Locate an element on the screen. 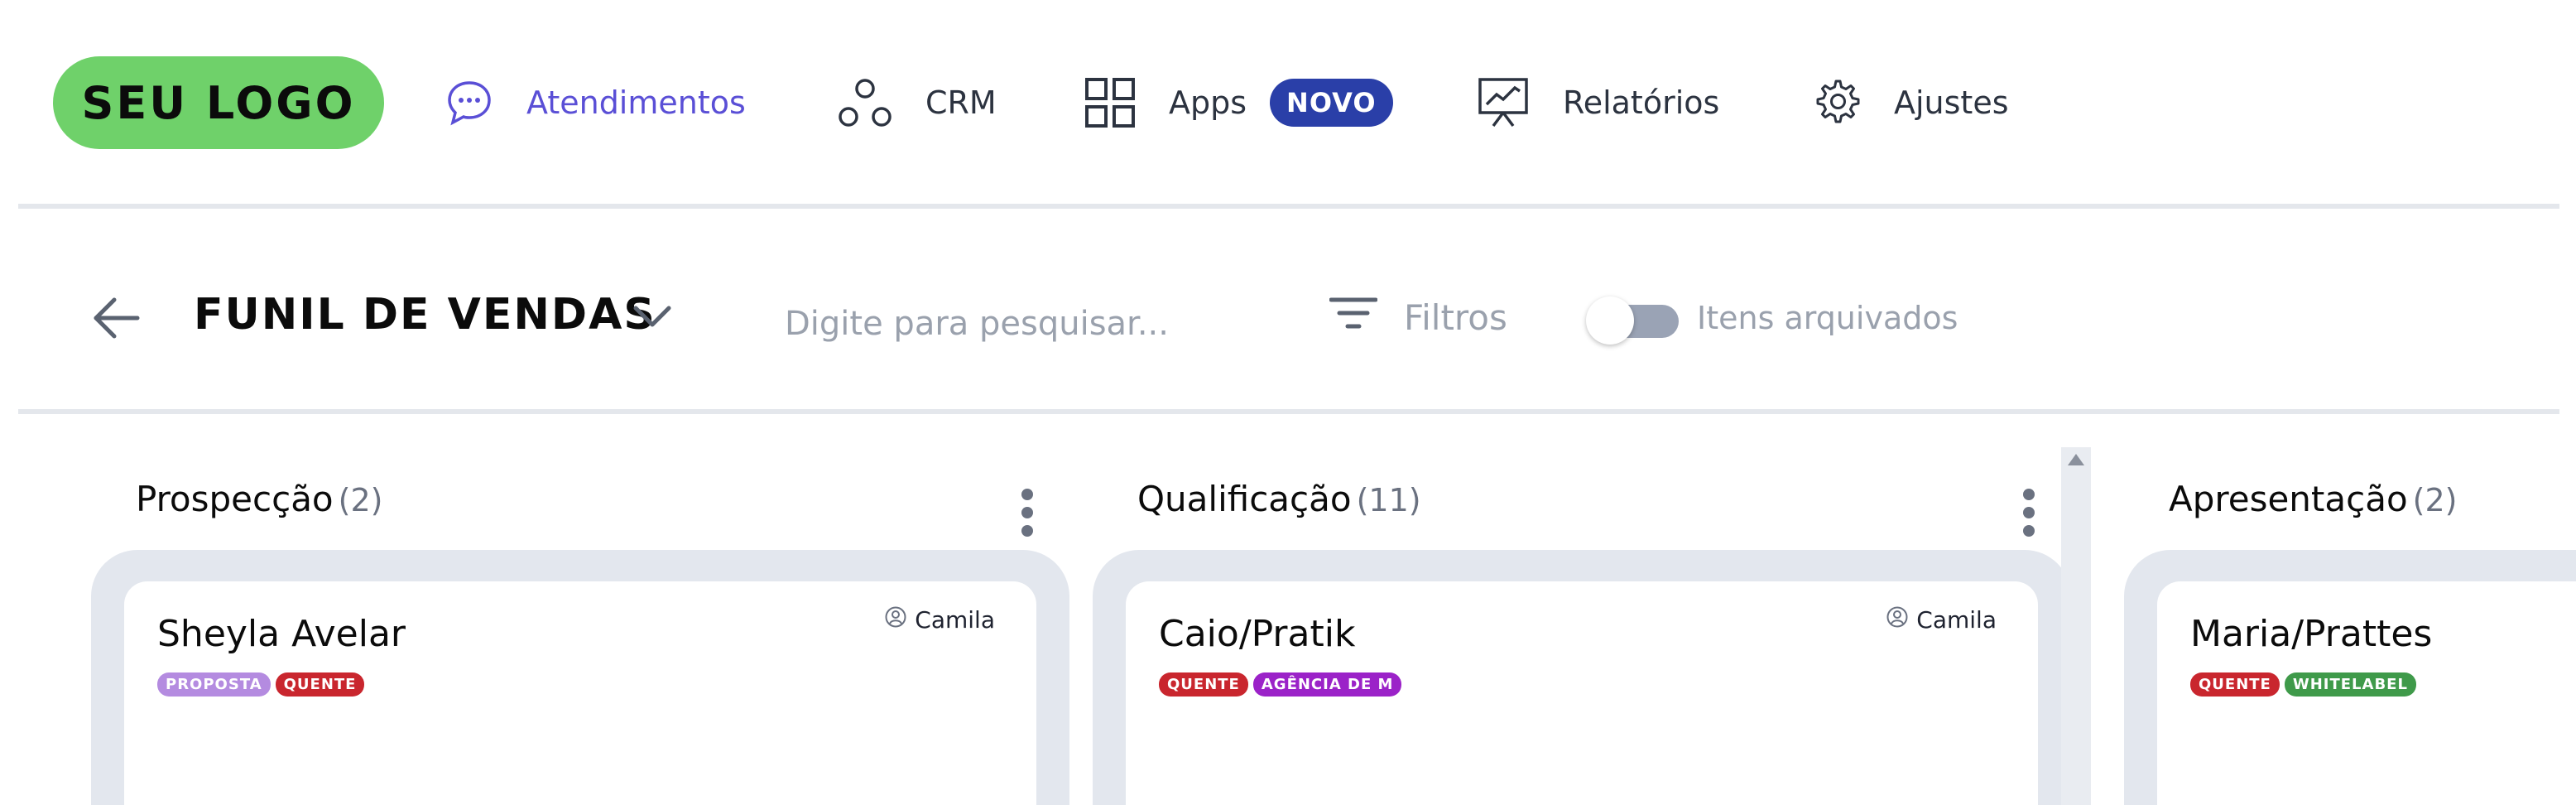  column-header: Prospecção (2) is located at coordinates (259, 499).